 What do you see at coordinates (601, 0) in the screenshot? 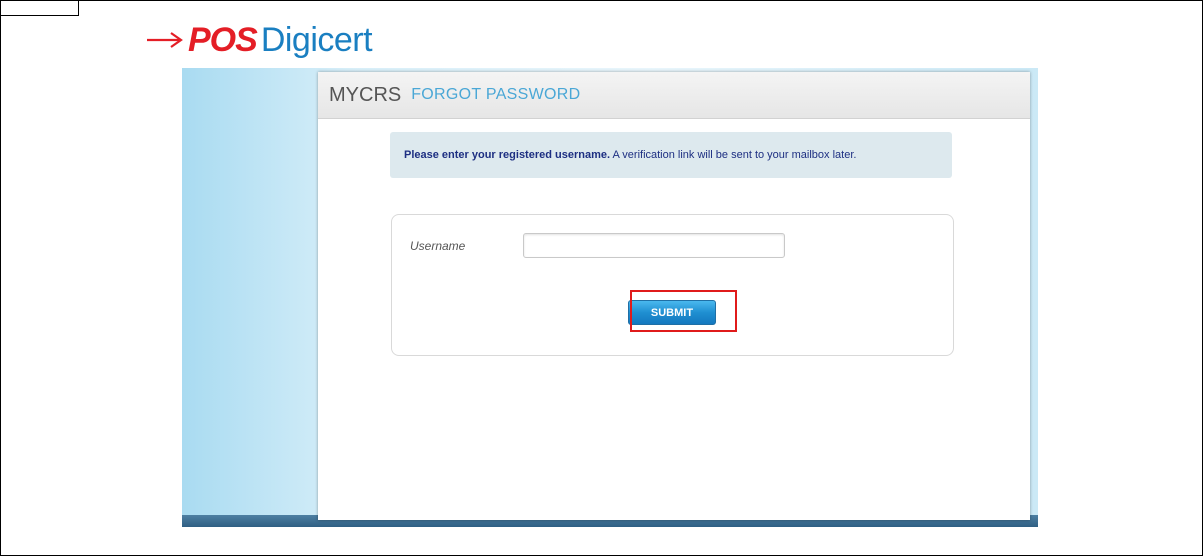
I see `table-border-top` at bounding box center [601, 0].